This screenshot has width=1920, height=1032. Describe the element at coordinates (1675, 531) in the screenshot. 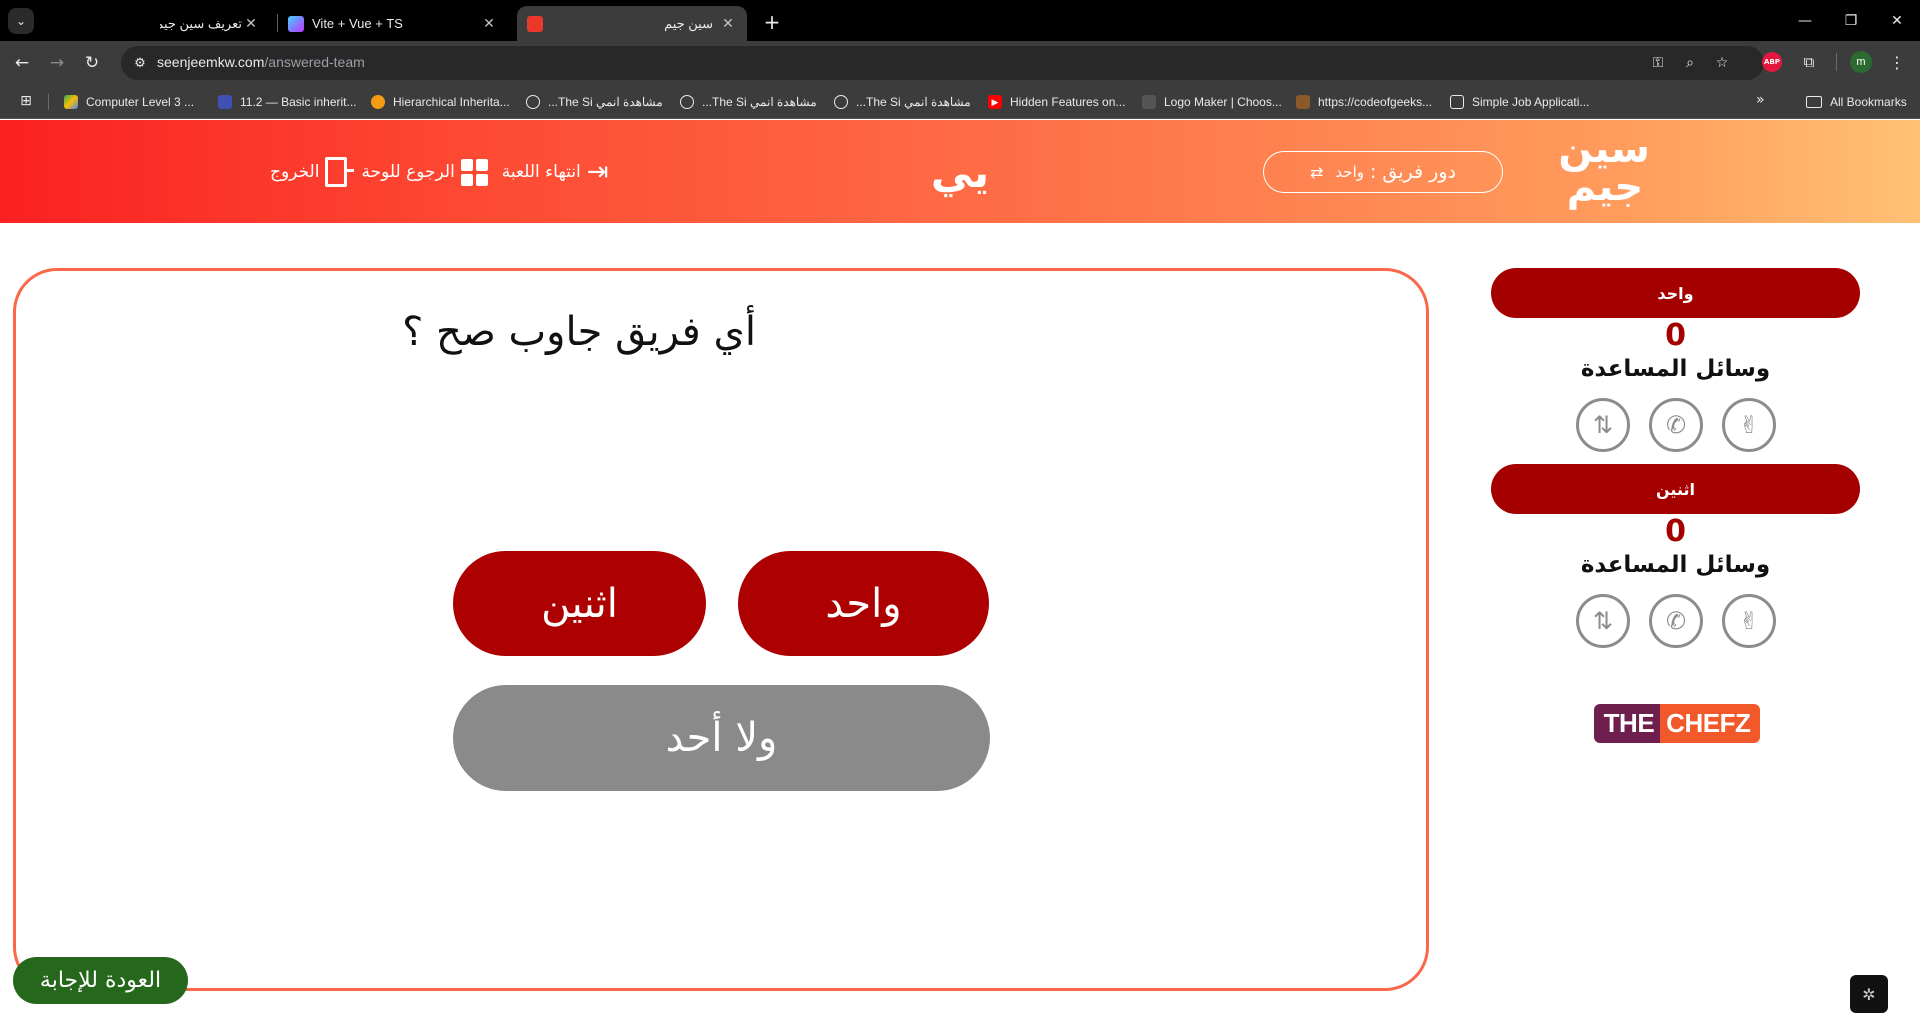

I see `team-two-score: 0` at that location.